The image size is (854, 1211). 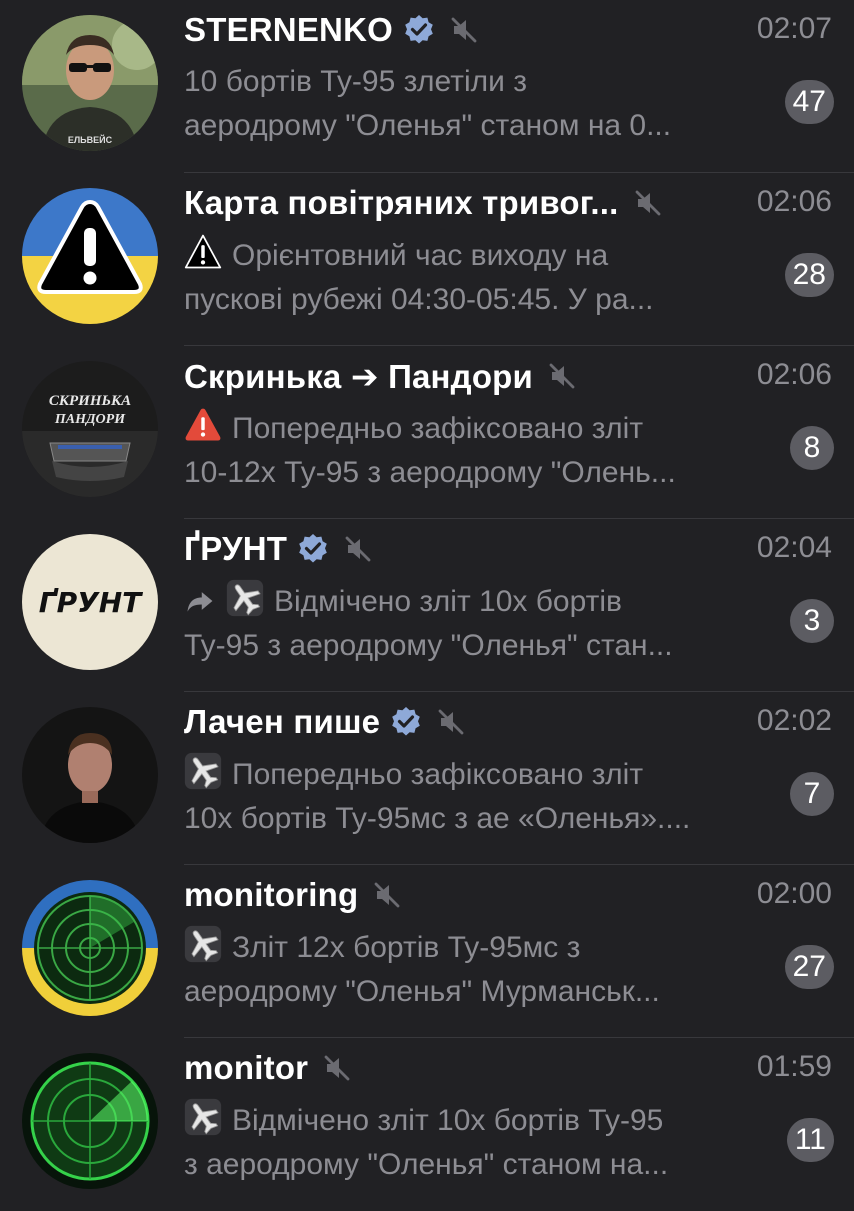 What do you see at coordinates (794, 720) in the screenshot?
I see `chat-time: 02:02` at bounding box center [794, 720].